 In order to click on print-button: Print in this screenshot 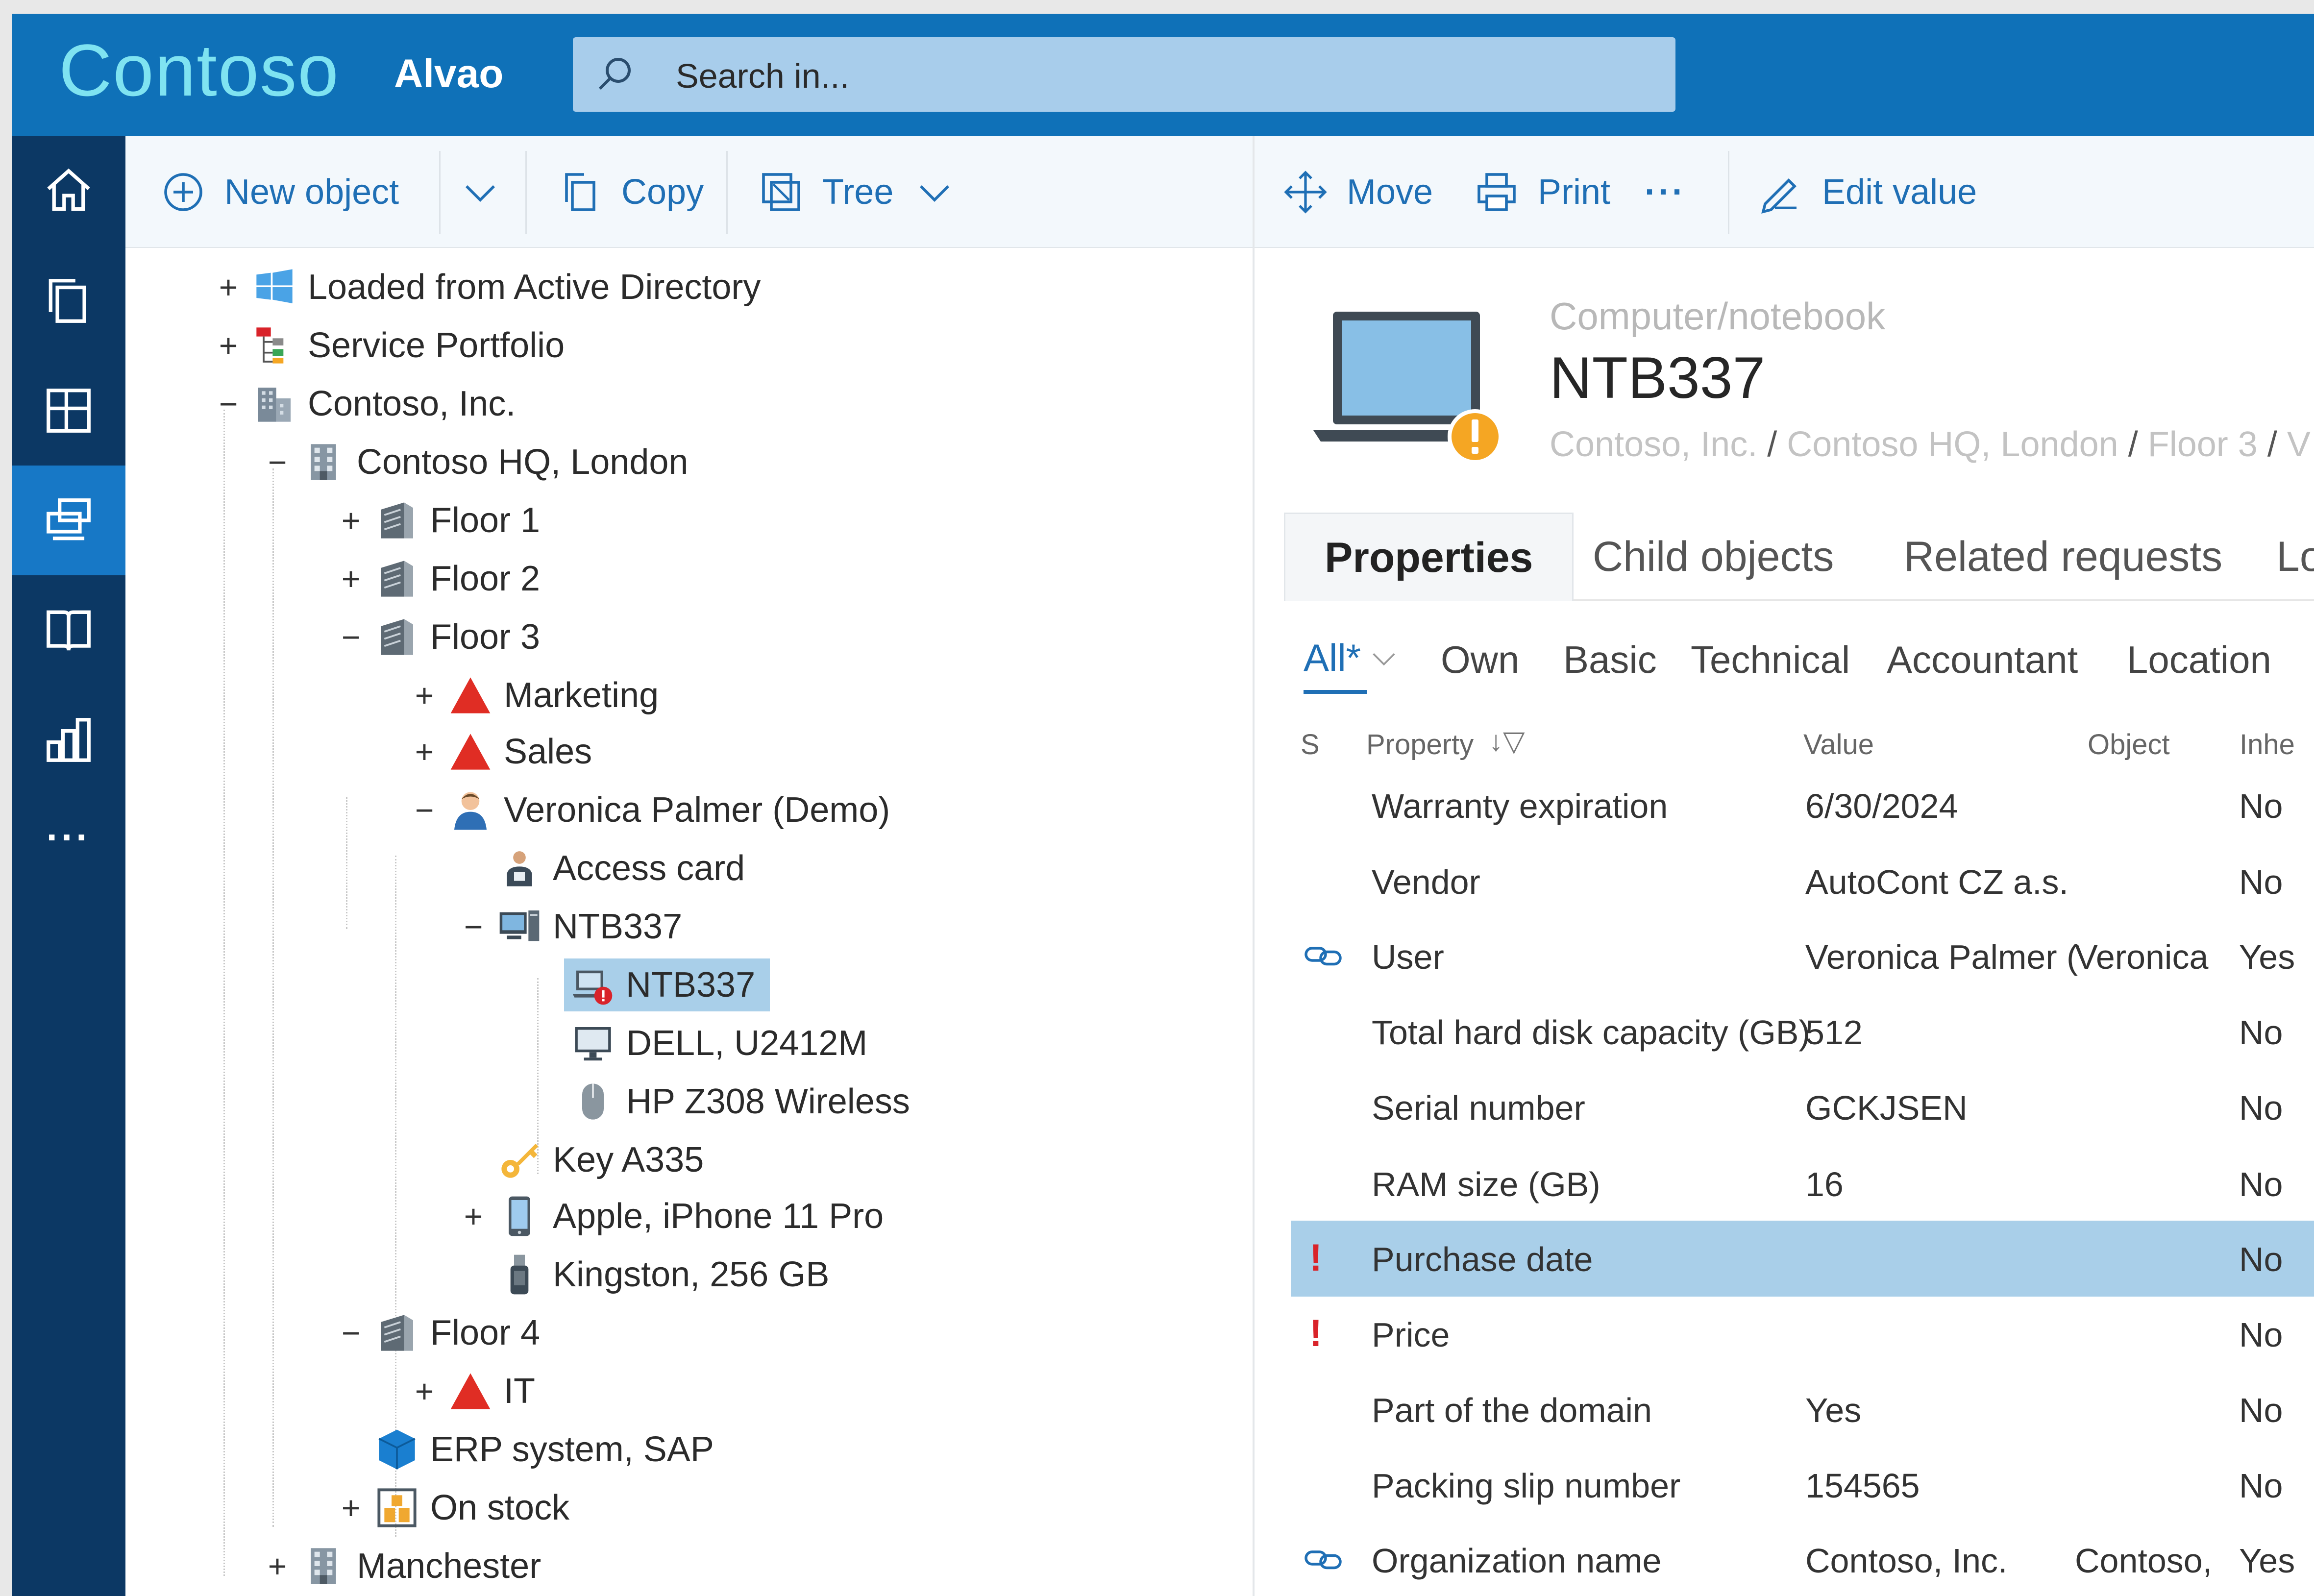, I will do `click(1541, 192)`.